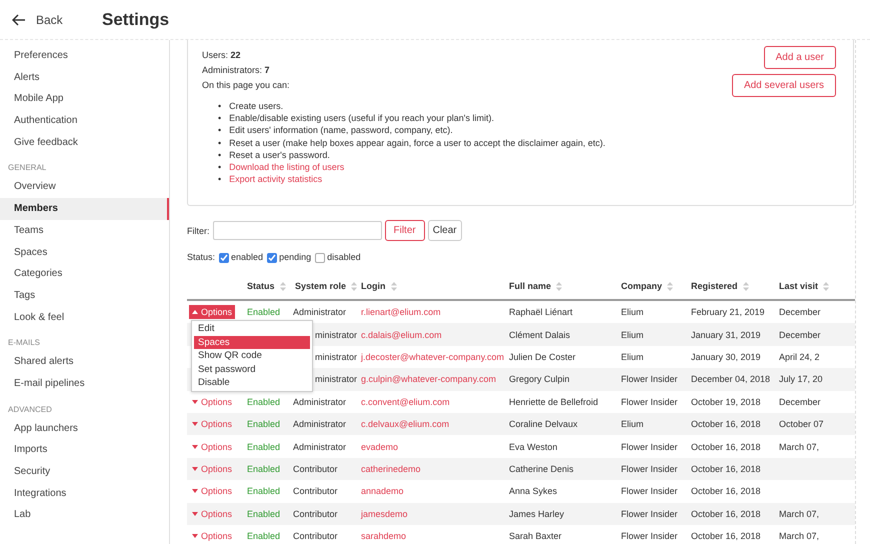 Image resolution: width=870 pixels, height=544 pixels. I want to click on sidebar-item: Overview, so click(84, 187).